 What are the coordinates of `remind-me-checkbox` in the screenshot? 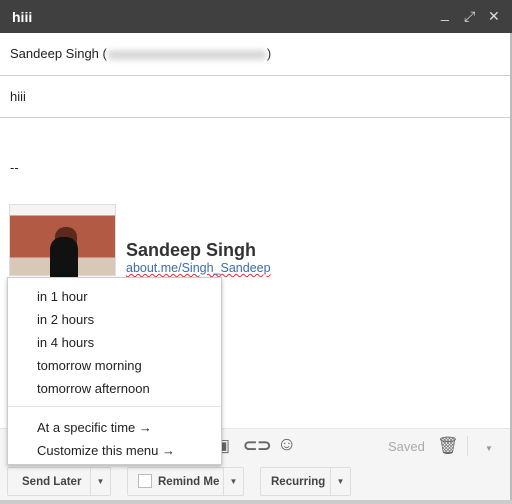 It's located at (145, 481).